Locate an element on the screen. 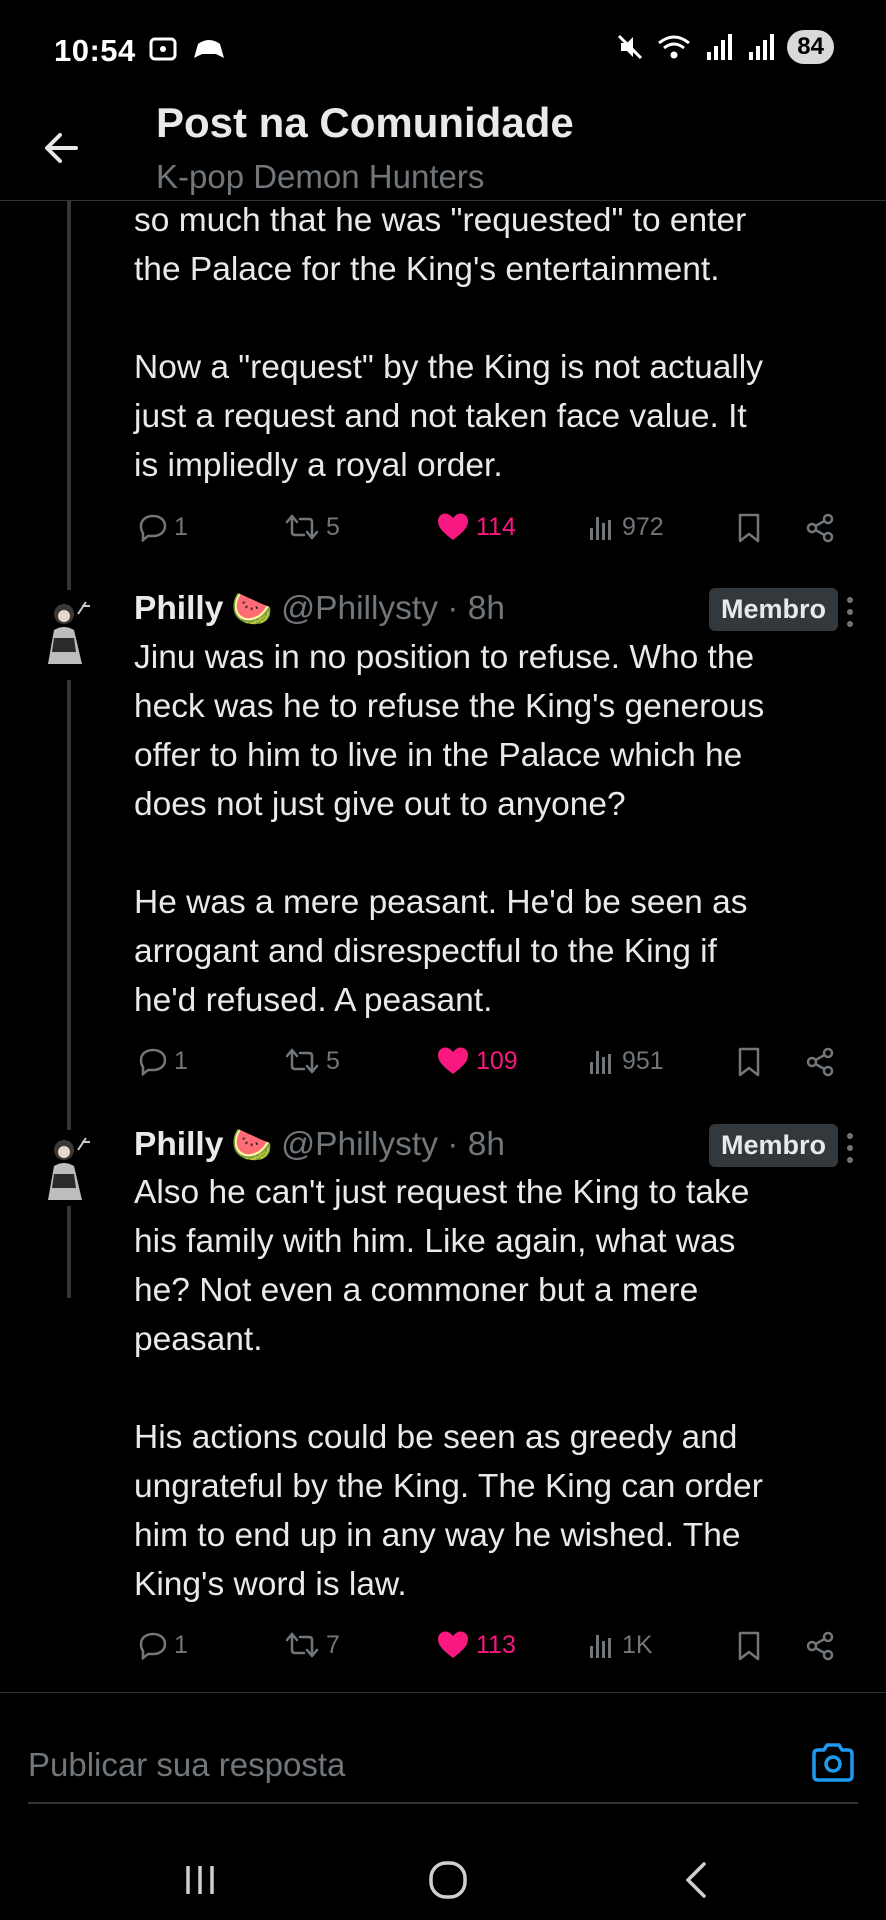 The height and width of the screenshot is (1920, 886). status-time: 10:54 is located at coordinates (95, 50).